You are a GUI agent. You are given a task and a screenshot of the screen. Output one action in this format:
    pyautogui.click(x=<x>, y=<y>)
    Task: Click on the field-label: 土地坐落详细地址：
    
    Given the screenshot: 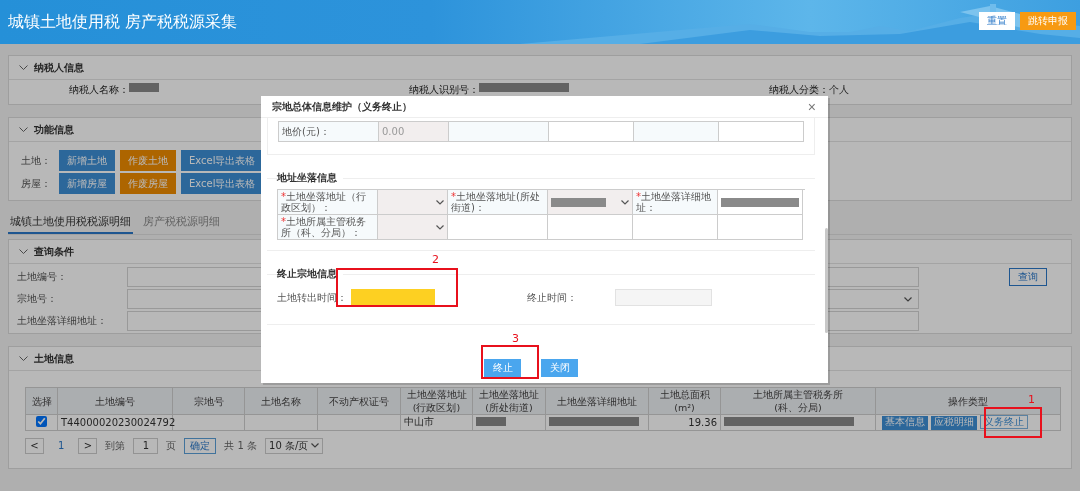 What is the action you would take?
    pyautogui.click(x=62, y=321)
    